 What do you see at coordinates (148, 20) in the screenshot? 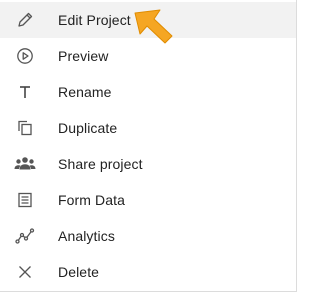
I see `menu-item-edit-project: Edit Project` at bounding box center [148, 20].